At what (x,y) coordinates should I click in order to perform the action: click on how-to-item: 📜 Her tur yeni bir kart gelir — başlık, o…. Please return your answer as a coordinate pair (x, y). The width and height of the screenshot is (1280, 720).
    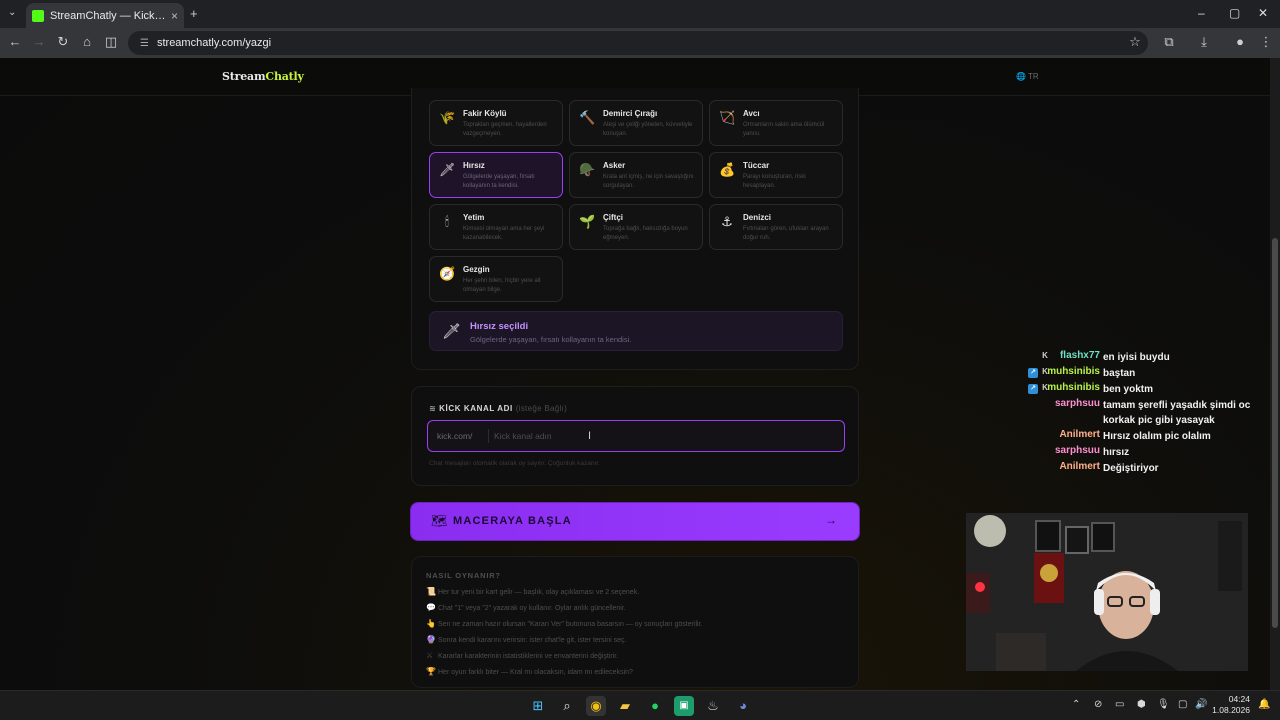
    Looking at the image, I should click on (532, 591).